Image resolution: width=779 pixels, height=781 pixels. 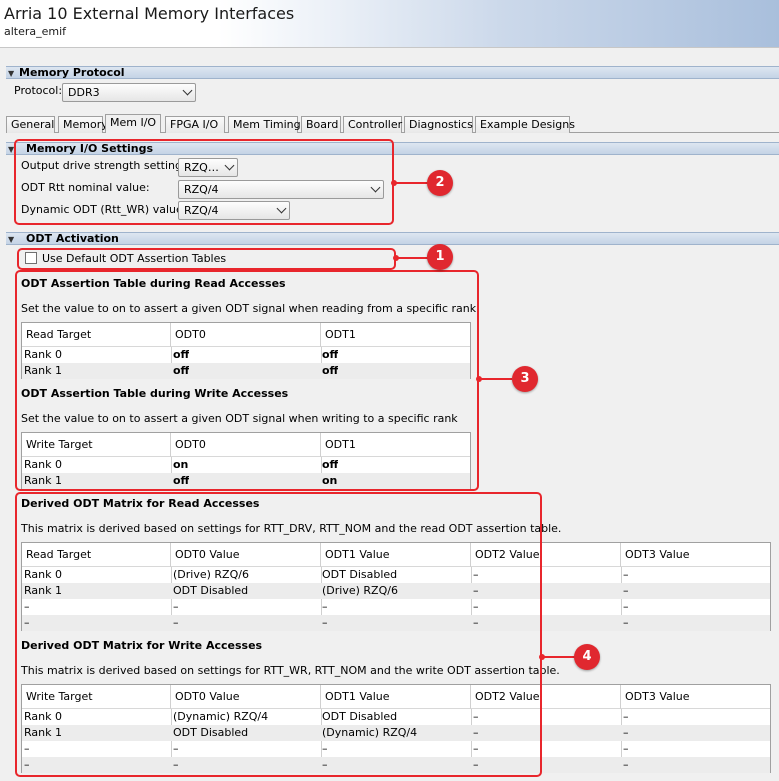 I want to click on tab-label: Memory, so click(x=85, y=124).